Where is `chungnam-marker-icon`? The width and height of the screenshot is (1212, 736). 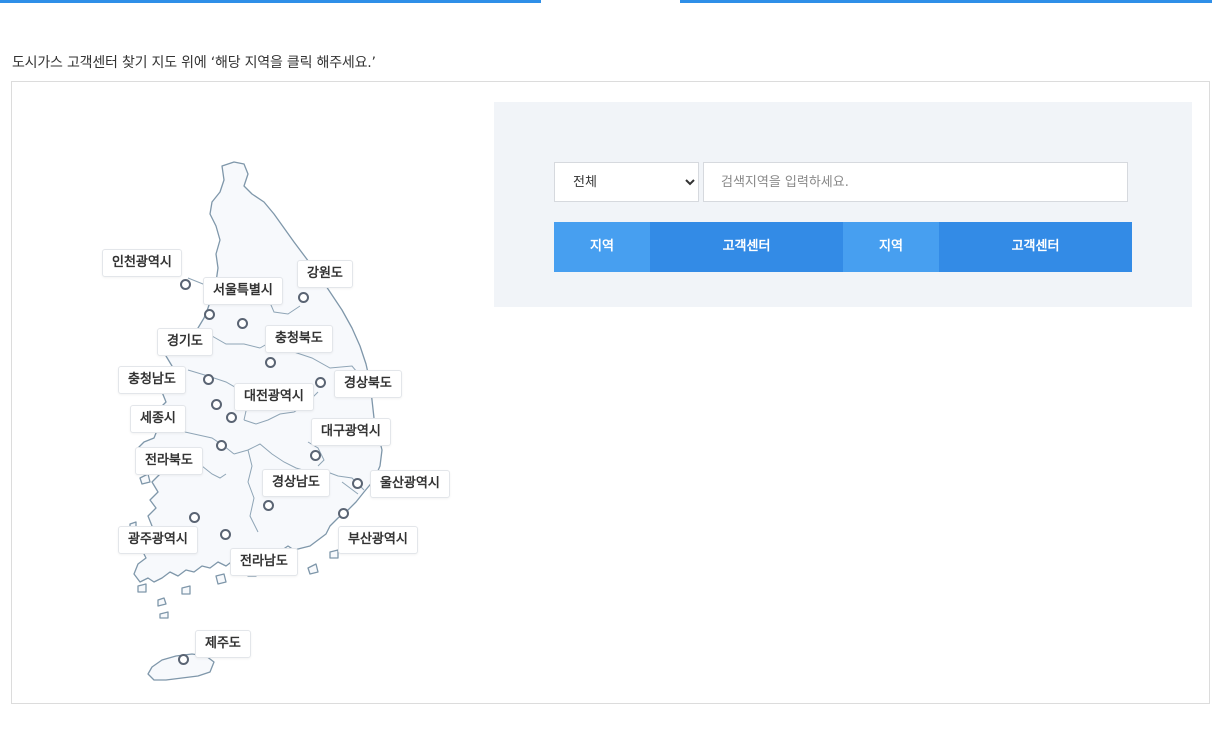 chungnam-marker-icon is located at coordinates (208, 379).